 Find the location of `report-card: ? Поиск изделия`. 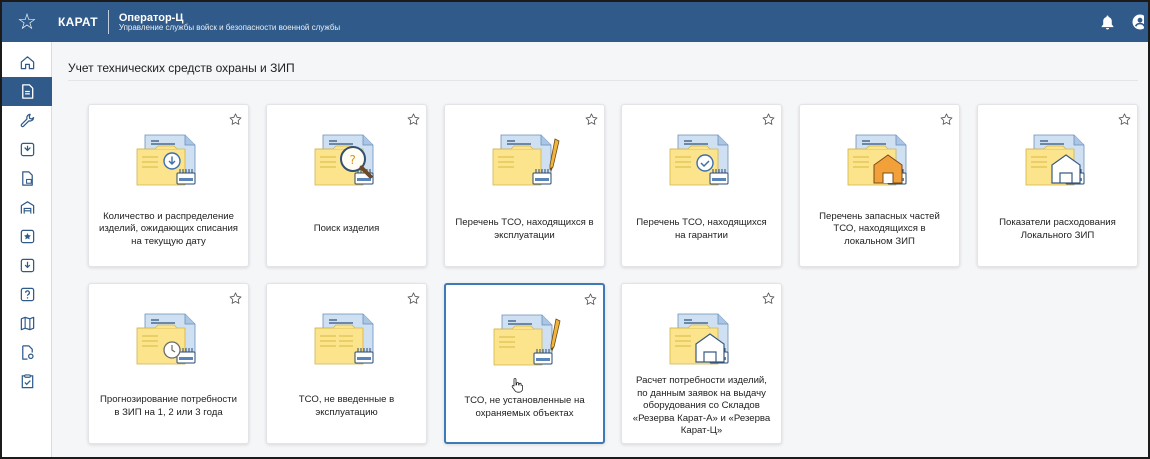

report-card: ? Поиск изделия is located at coordinates (346, 185).